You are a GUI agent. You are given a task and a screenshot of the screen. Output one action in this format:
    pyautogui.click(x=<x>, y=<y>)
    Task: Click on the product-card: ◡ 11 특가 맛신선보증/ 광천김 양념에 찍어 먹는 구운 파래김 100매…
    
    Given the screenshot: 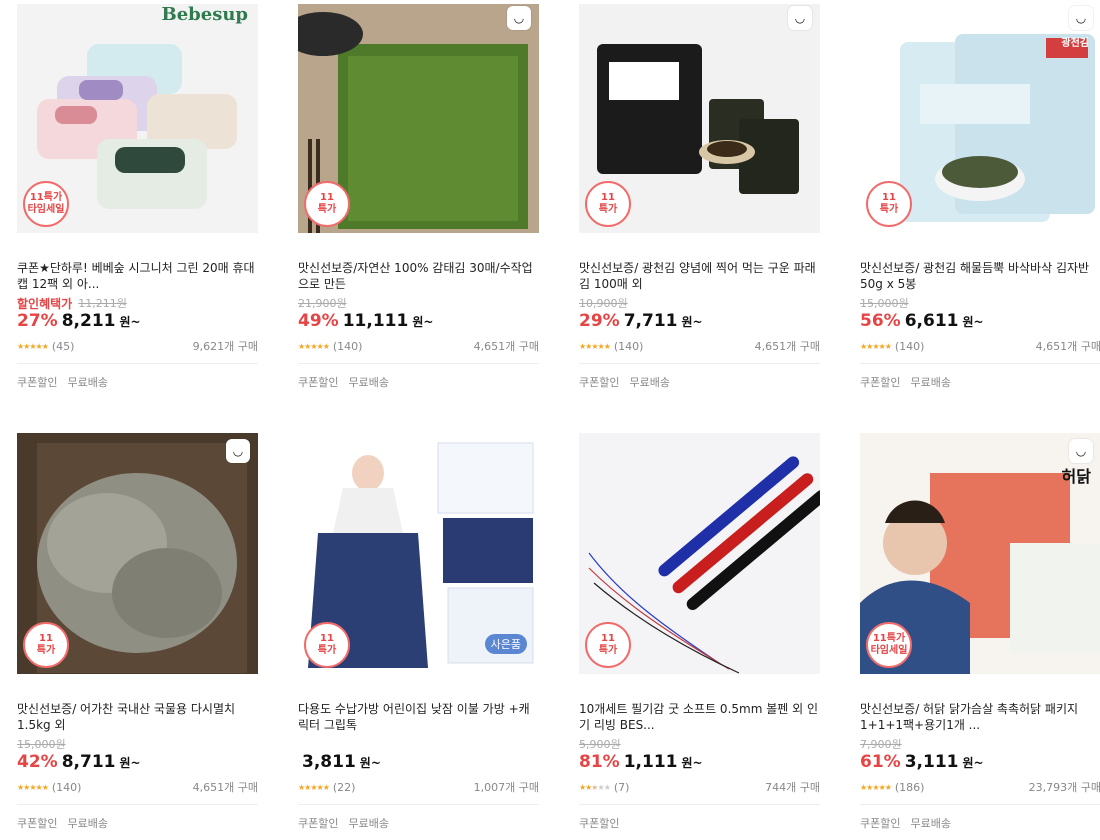 What is the action you would take?
    pyautogui.click(x=699, y=195)
    